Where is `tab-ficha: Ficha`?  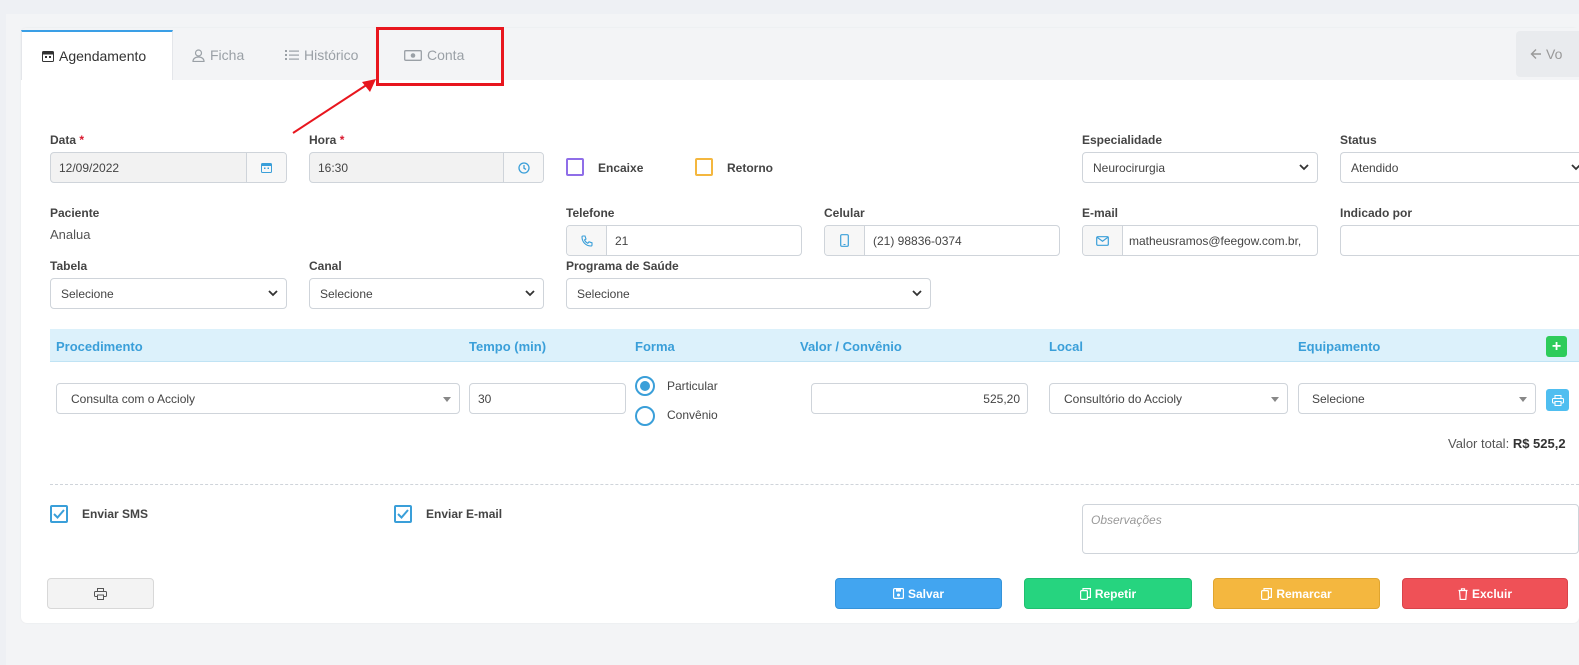
tab-ficha: Ficha is located at coordinates (218, 55).